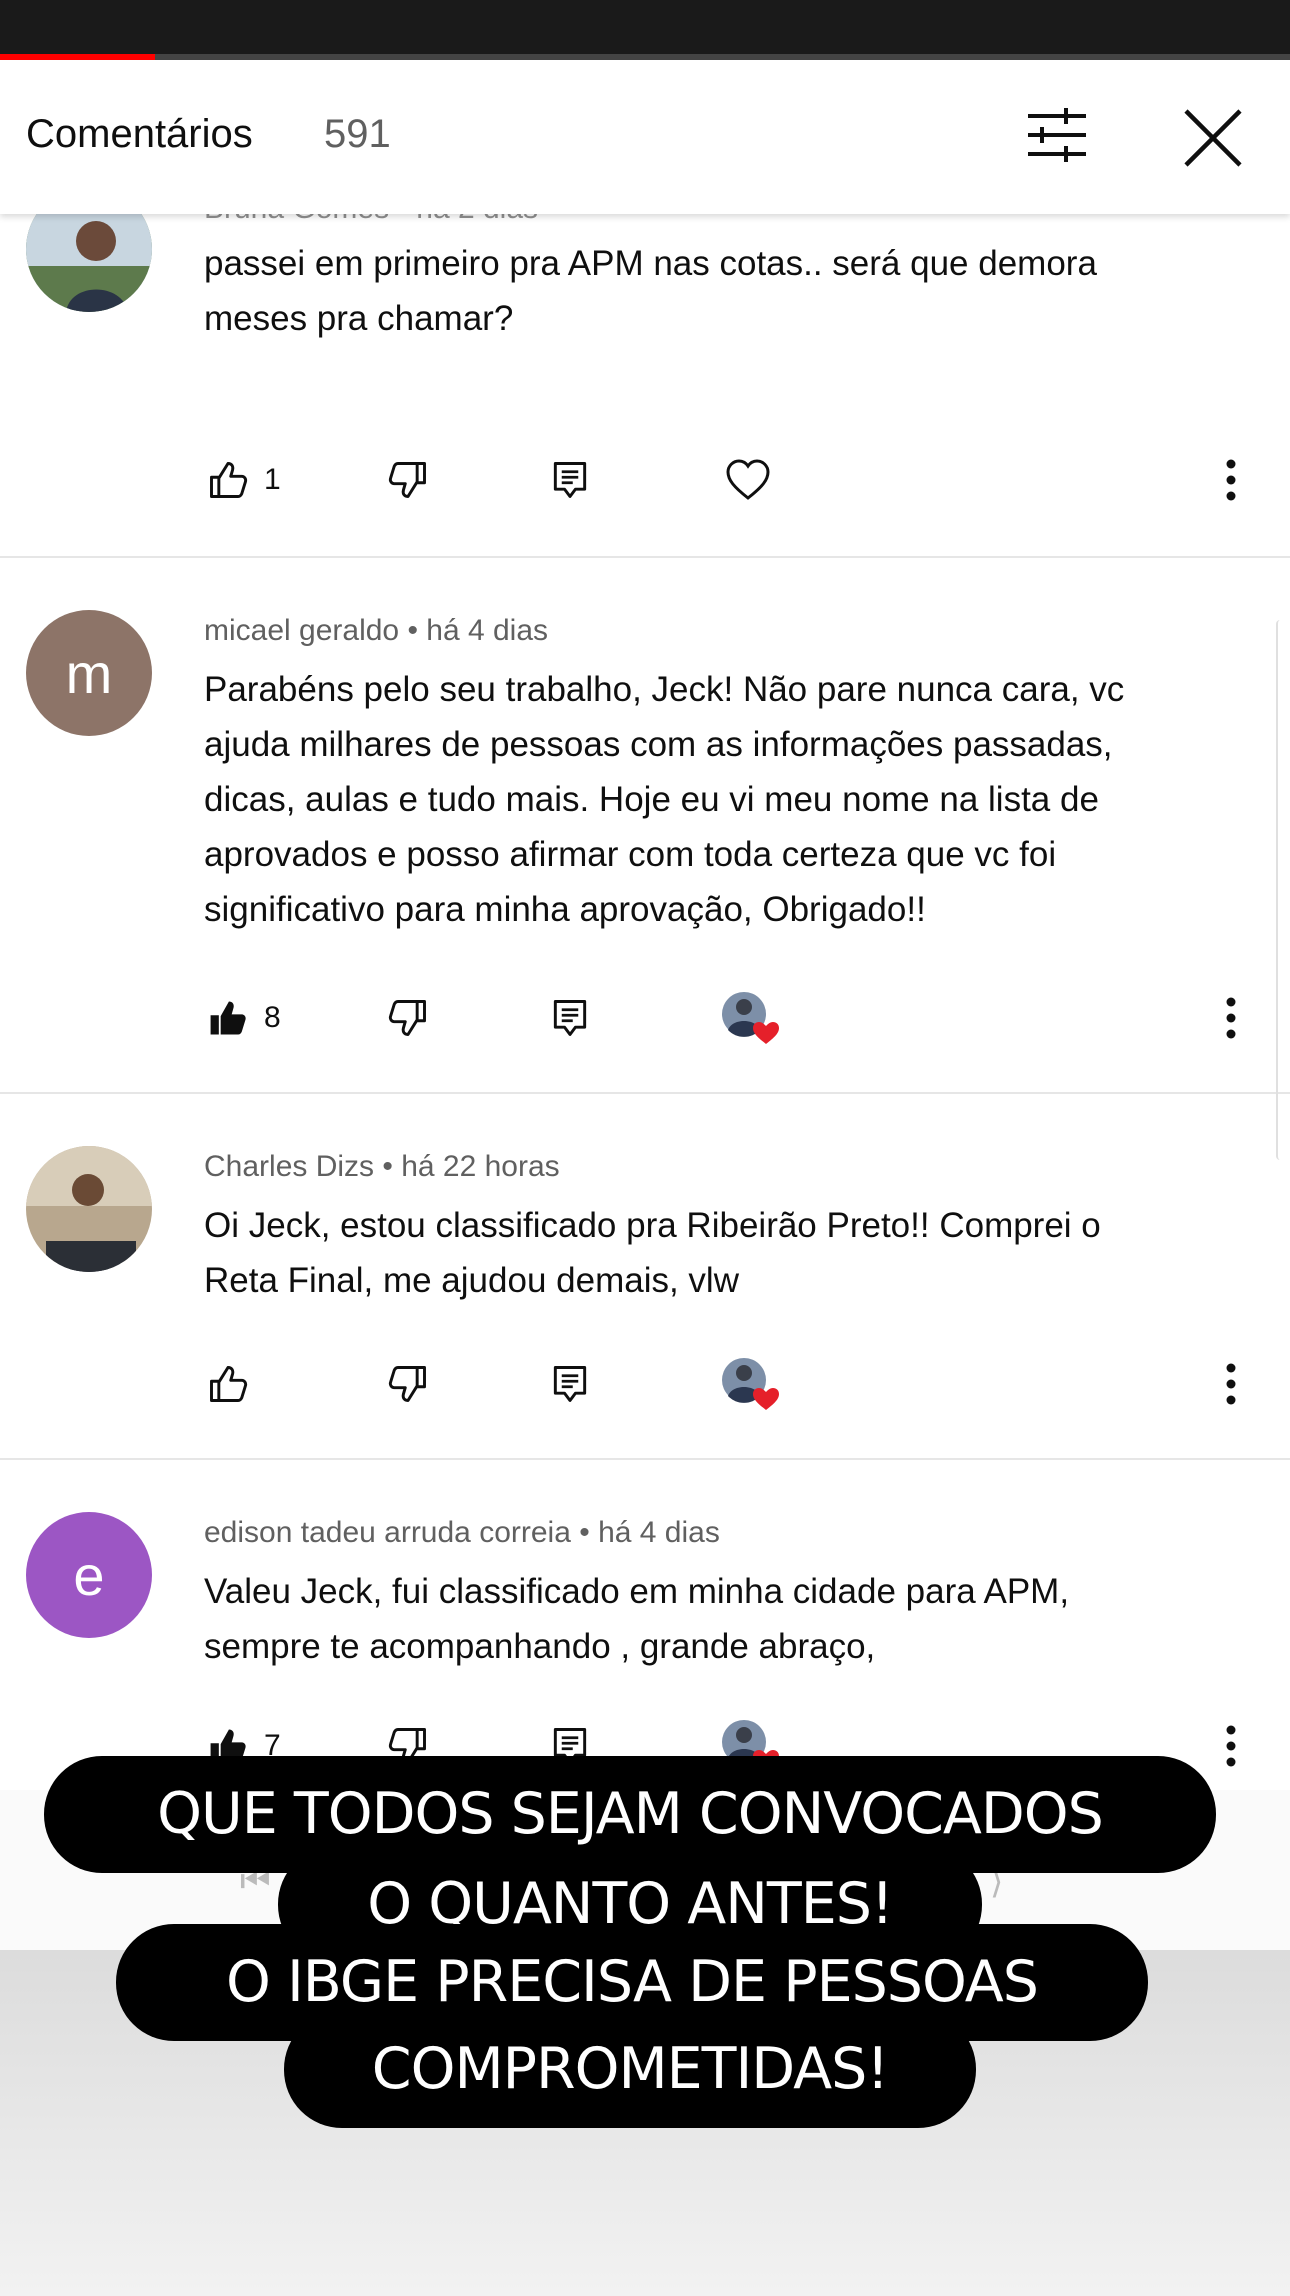 The image size is (1290, 2296). What do you see at coordinates (382, 1167) in the screenshot?
I see `comment-author-meta: Charles Dizs • há 22 horas` at bounding box center [382, 1167].